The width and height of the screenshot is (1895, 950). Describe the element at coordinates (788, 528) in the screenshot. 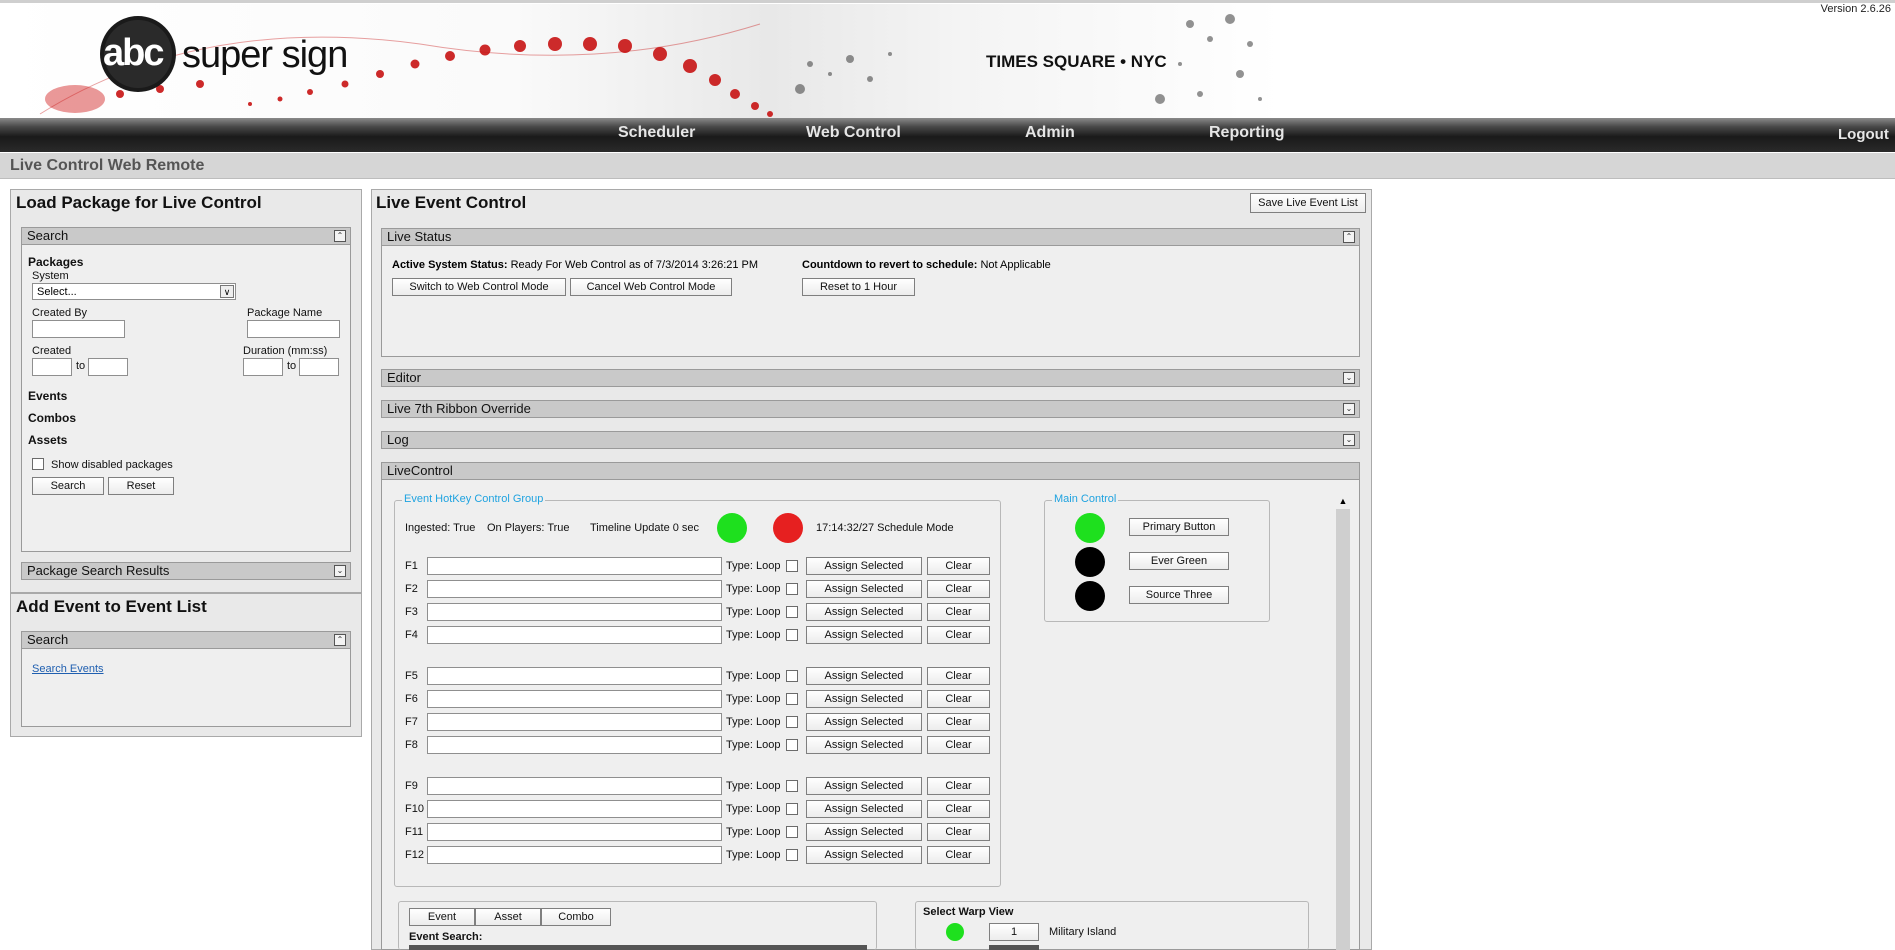

I see `red-status-indicator` at that location.